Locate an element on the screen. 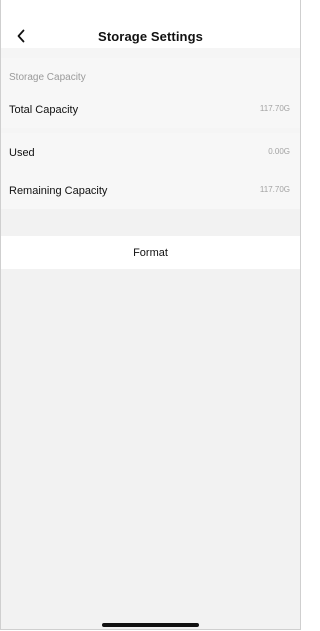  format-button: Format is located at coordinates (150, 252).